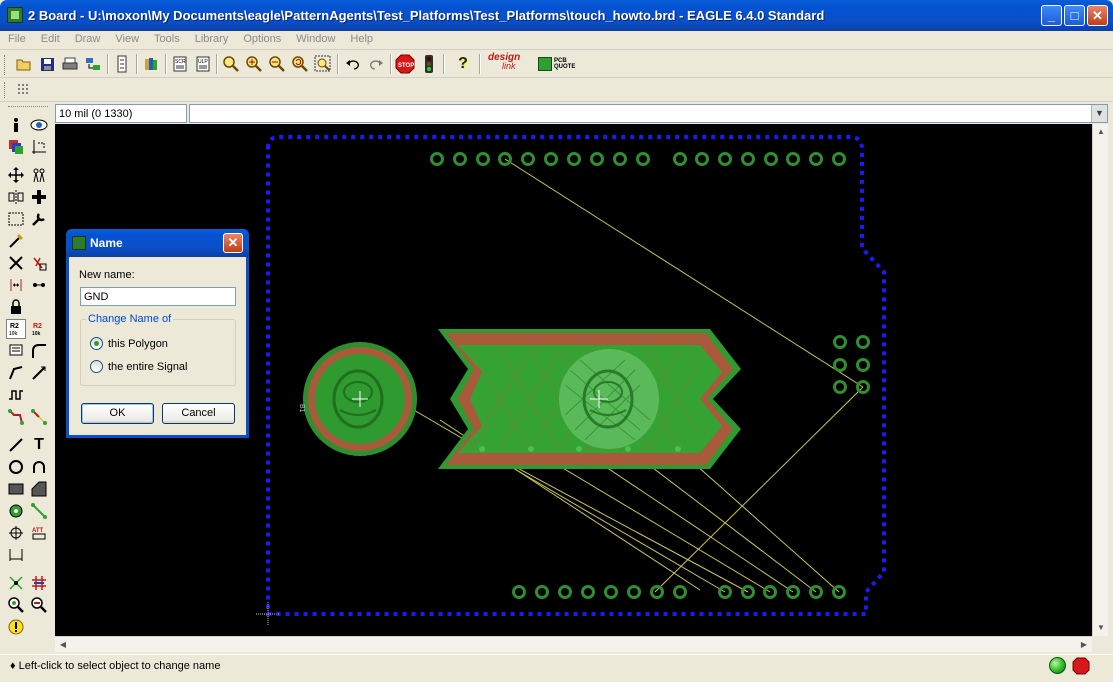  What do you see at coordinates (158, 296) in the screenshot?
I see `new-name-input: GND` at bounding box center [158, 296].